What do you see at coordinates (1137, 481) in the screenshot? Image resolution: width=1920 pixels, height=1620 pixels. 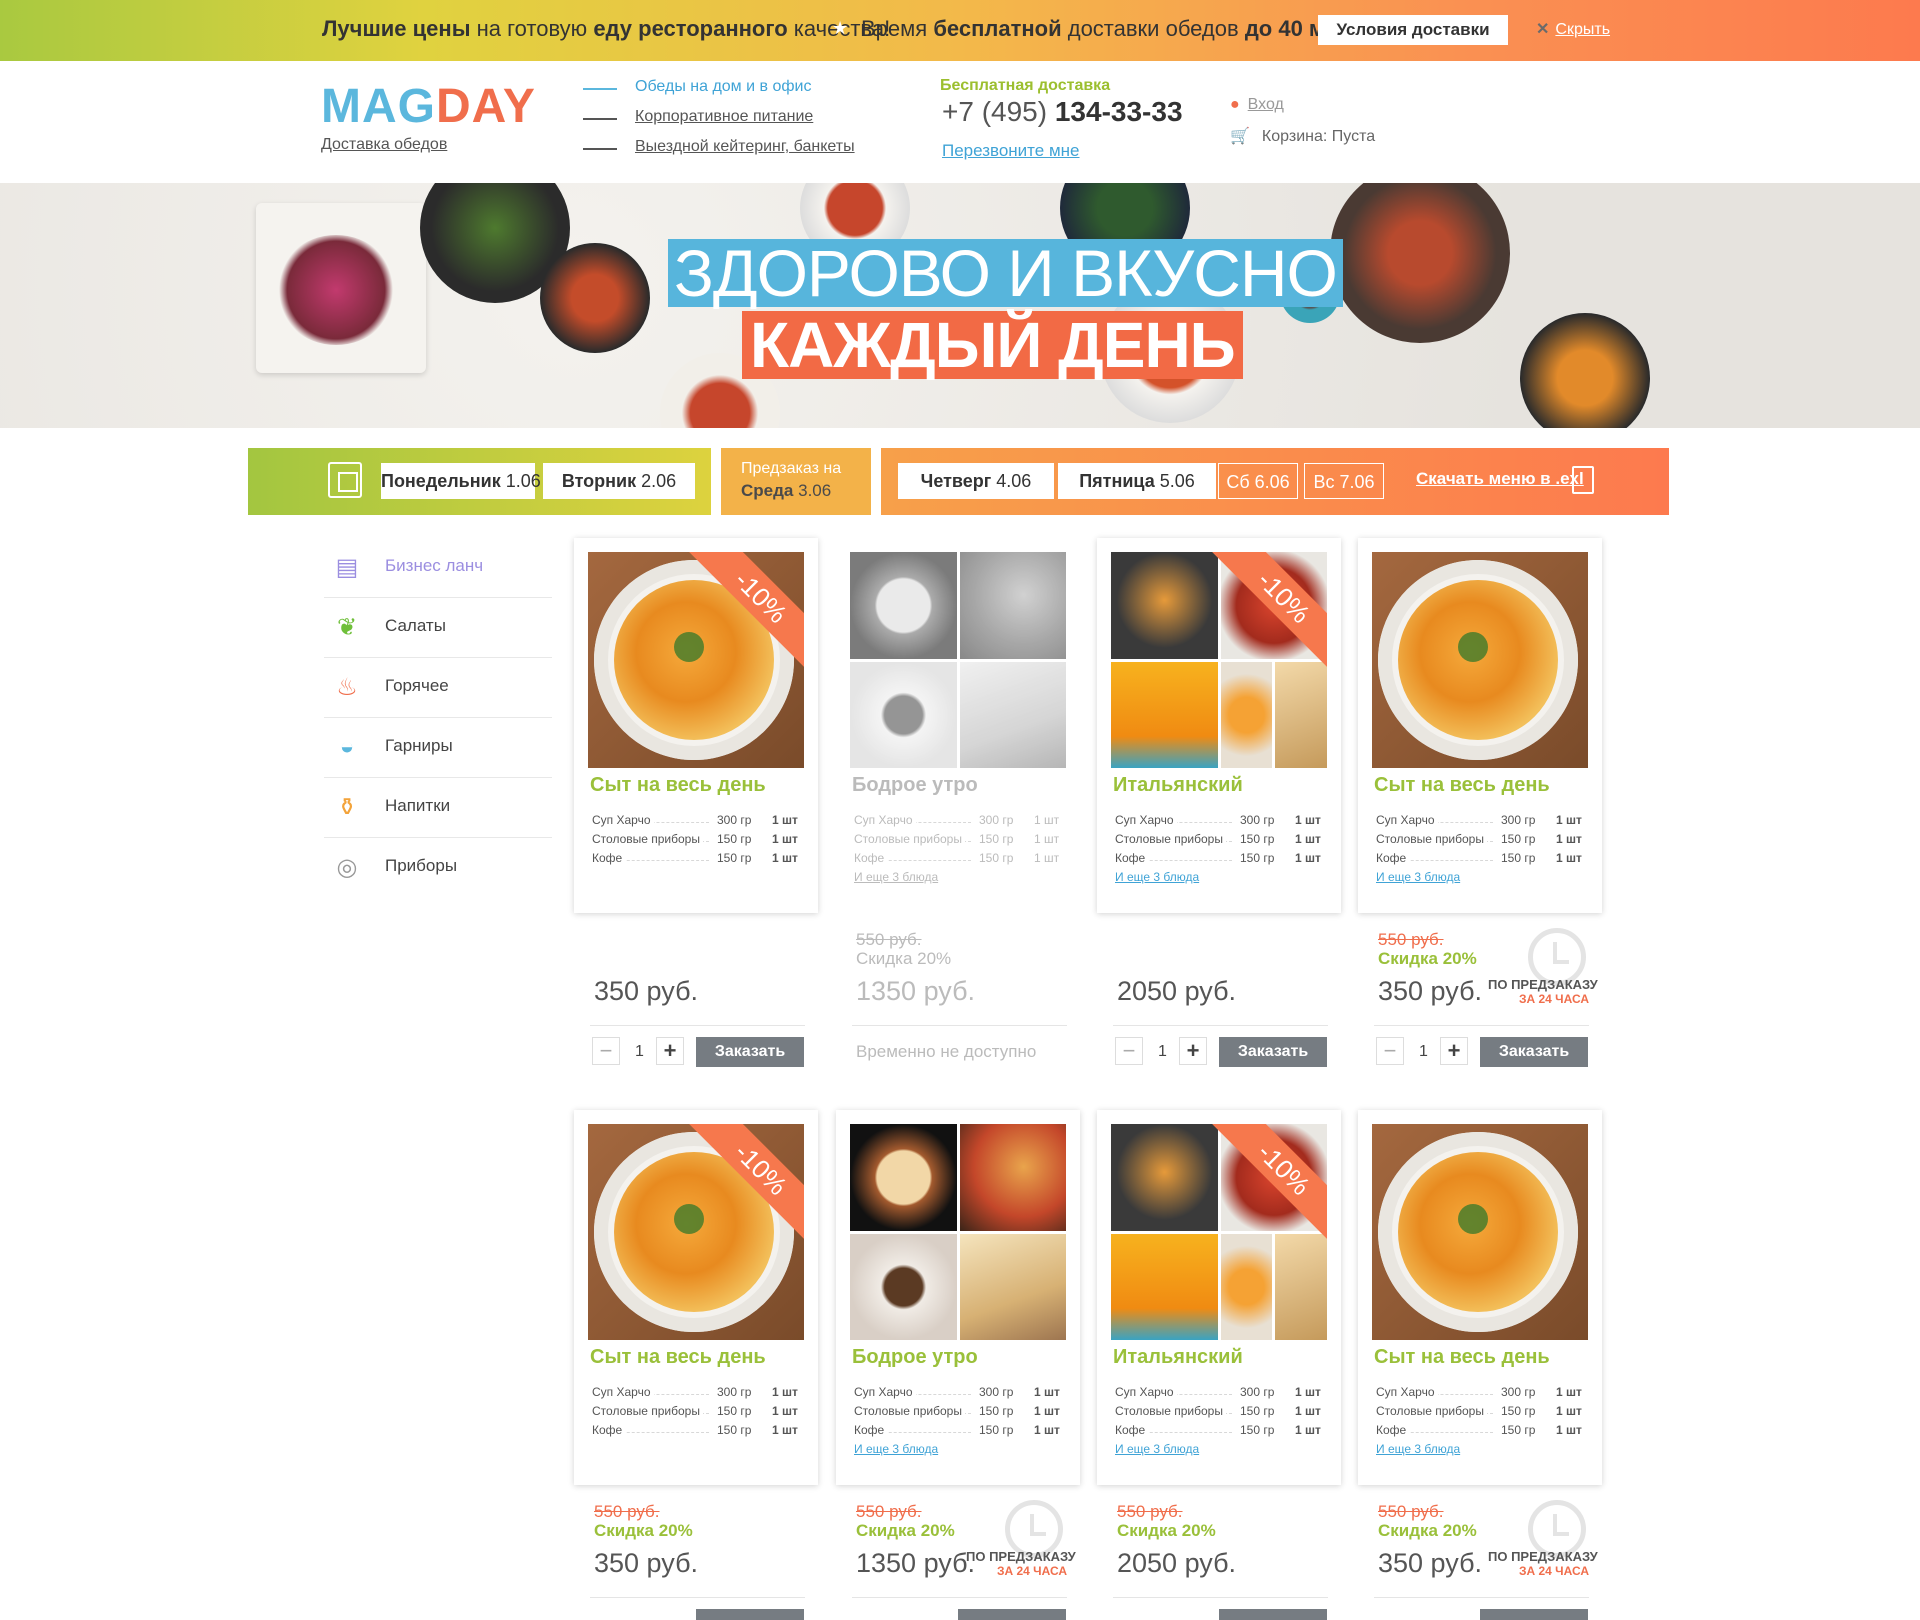 I see `tab-friday: Пятница 5.06` at bounding box center [1137, 481].